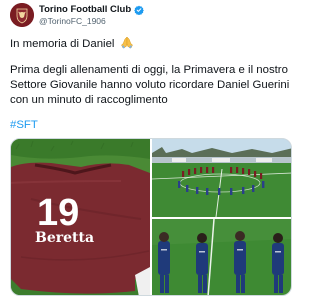 Image resolution: width=320 pixels, height=297 pixels. What do you see at coordinates (126, 42) in the screenshot?
I see `folded-hands-icon` at bounding box center [126, 42].